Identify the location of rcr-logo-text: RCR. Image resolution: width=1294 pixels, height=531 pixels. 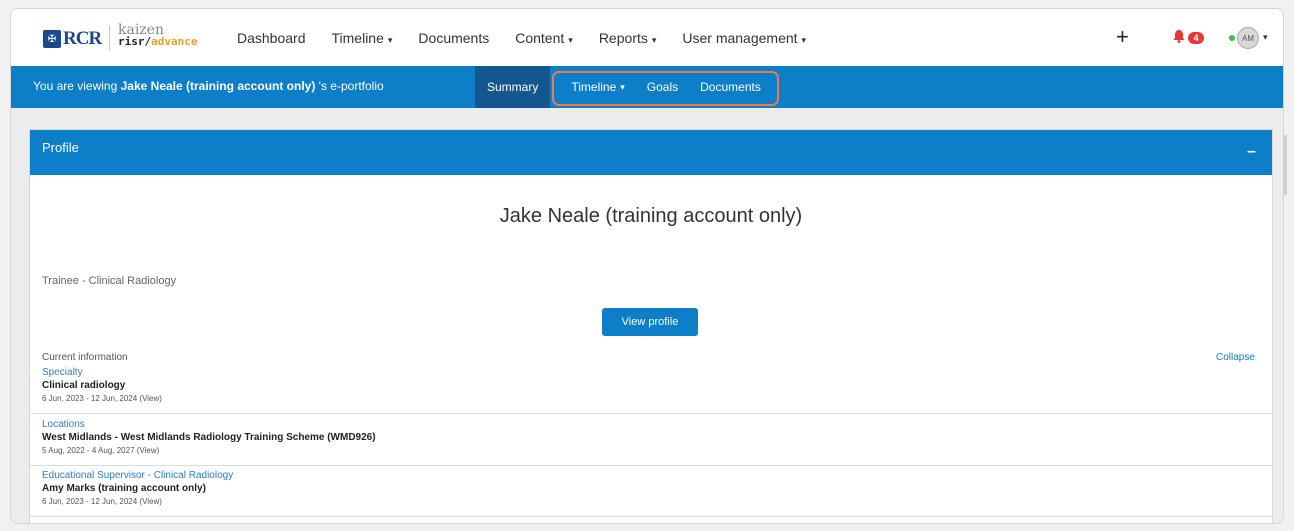
(82, 38).